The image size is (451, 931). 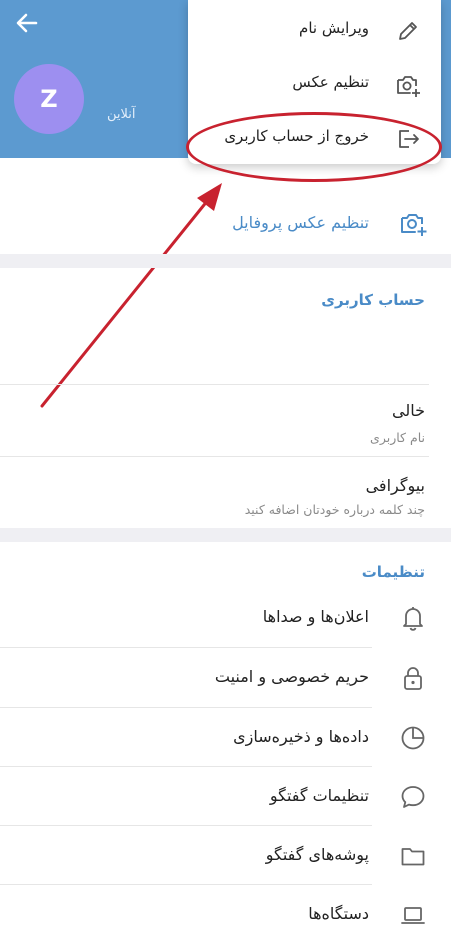 I want to click on pie-chart-icon, so click(x=413, y=738).